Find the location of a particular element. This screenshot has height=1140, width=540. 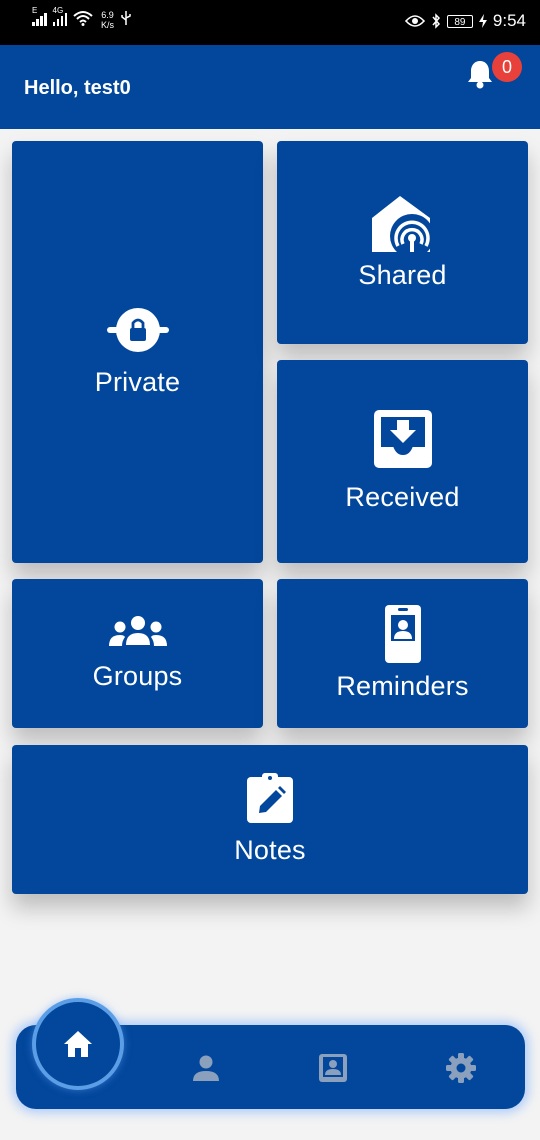

settings-nav-button is located at coordinates (461, 1068).